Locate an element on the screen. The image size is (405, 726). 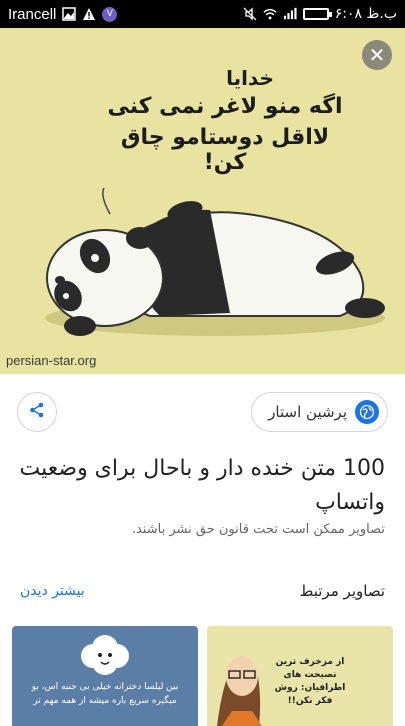
viber-icon: V is located at coordinates (110, 14).